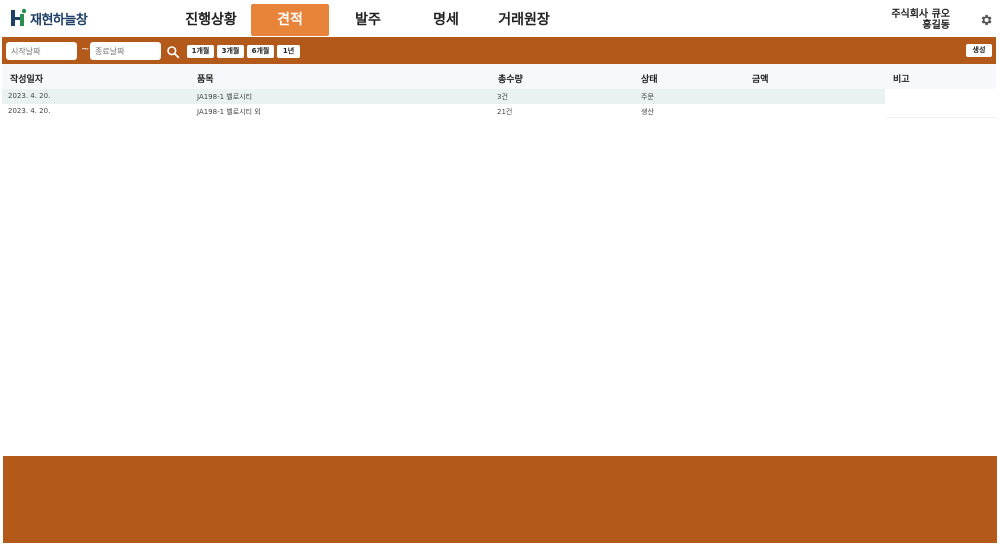 Image resolution: width=1000 pixels, height=547 pixels. I want to click on cell-item: JA198-1 벨로시티 외, so click(229, 112).